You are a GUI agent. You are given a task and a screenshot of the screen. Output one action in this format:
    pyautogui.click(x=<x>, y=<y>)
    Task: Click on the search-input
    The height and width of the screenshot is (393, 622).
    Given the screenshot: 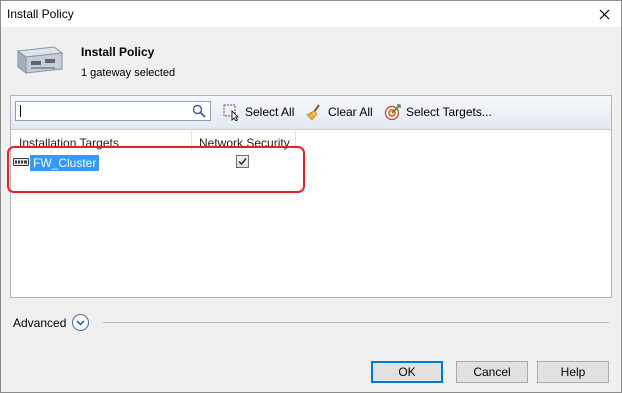 What is the action you would take?
    pyautogui.click(x=102, y=111)
    